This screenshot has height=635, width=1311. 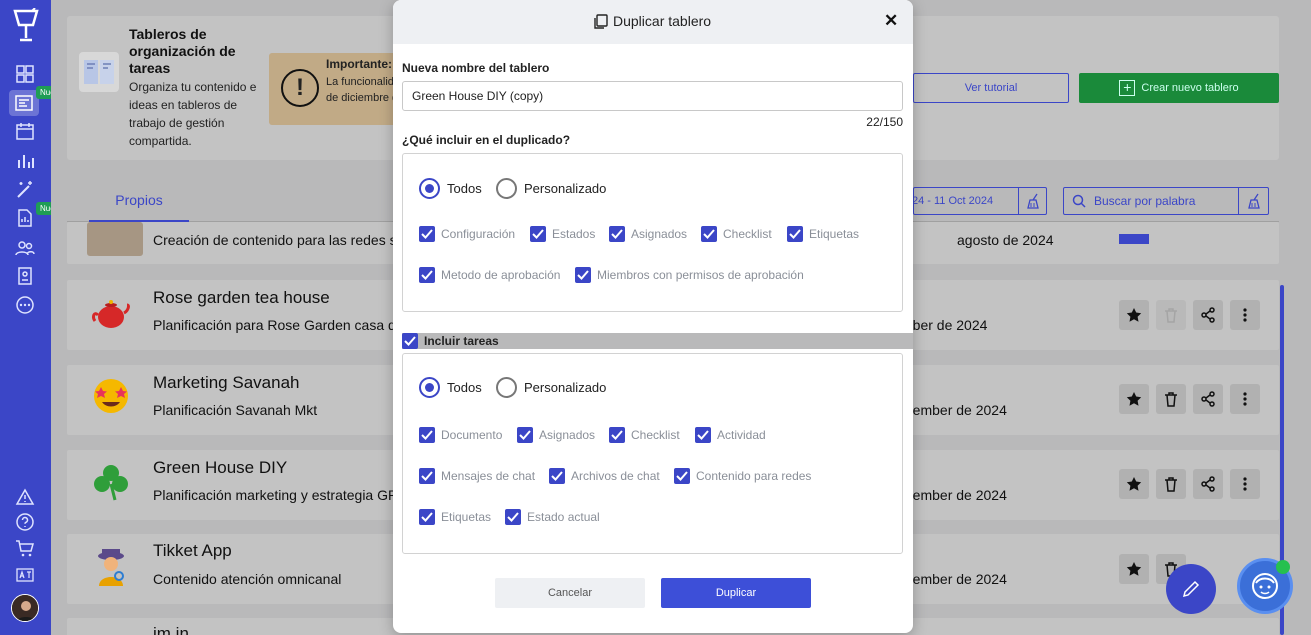 I want to click on user-avatar-icon, so click(x=25, y=608).